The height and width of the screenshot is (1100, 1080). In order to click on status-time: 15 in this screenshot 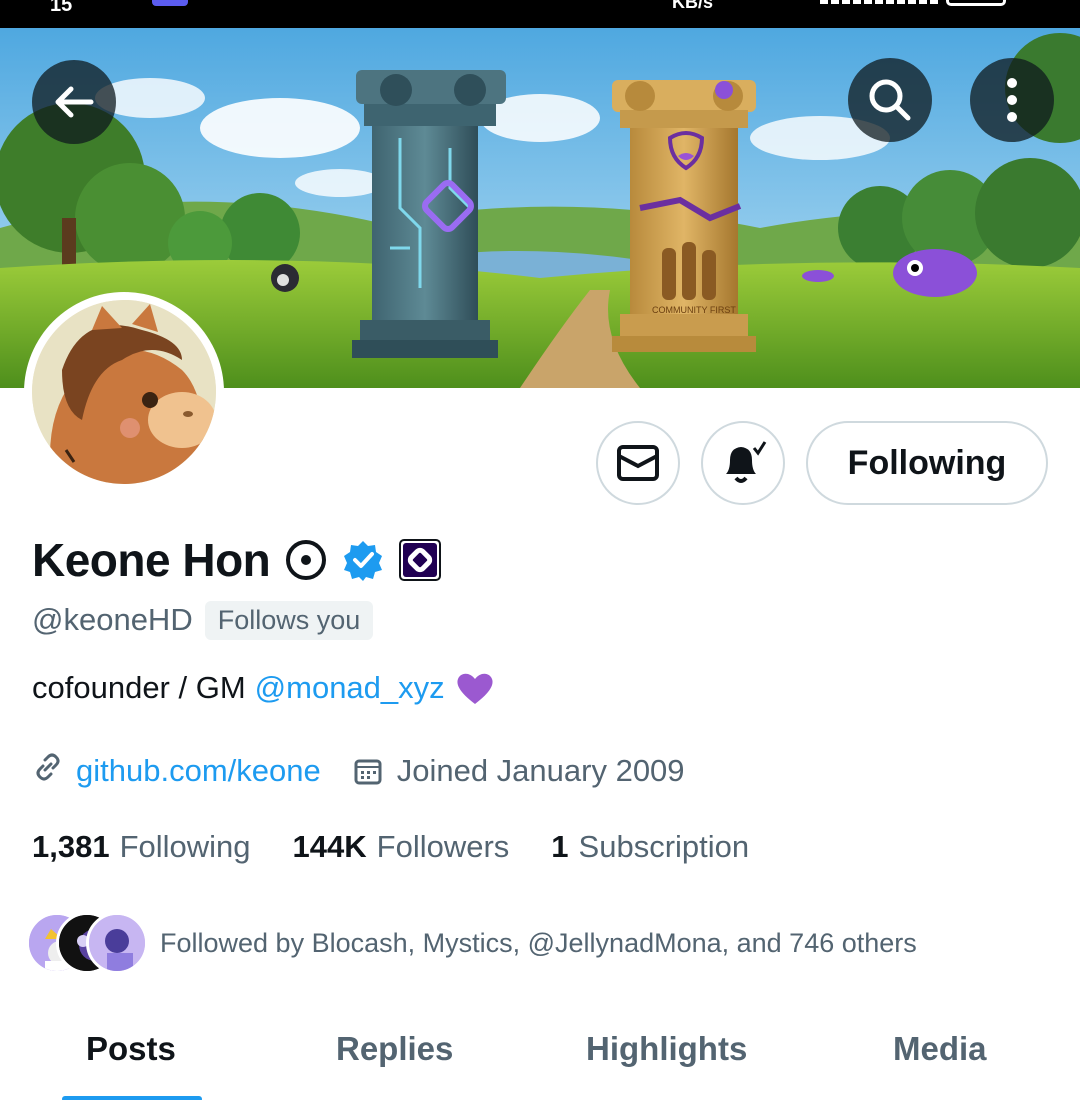, I will do `click(61, 8)`.